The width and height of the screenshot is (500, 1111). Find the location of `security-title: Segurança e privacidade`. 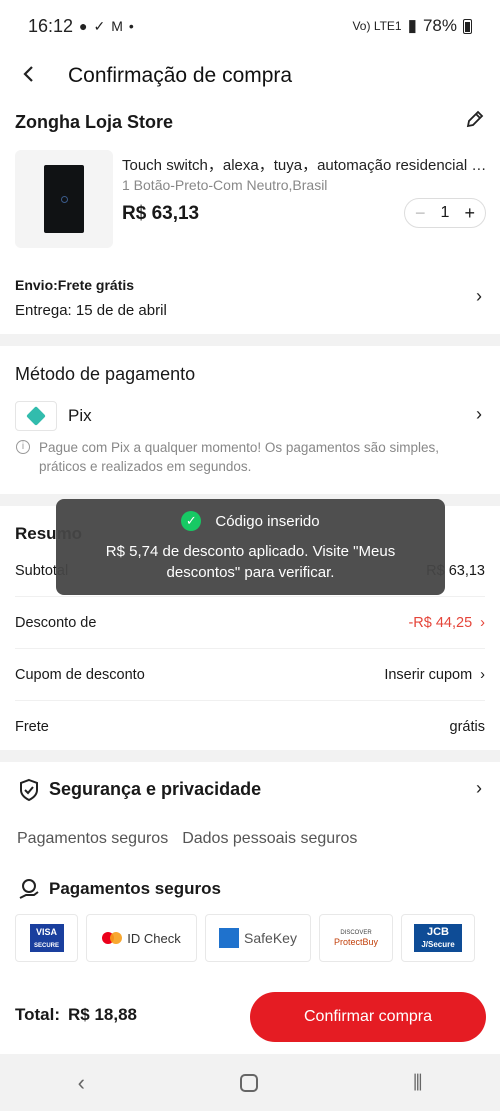

security-title: Segurança e privacidade is located at coordinates (155, 789).